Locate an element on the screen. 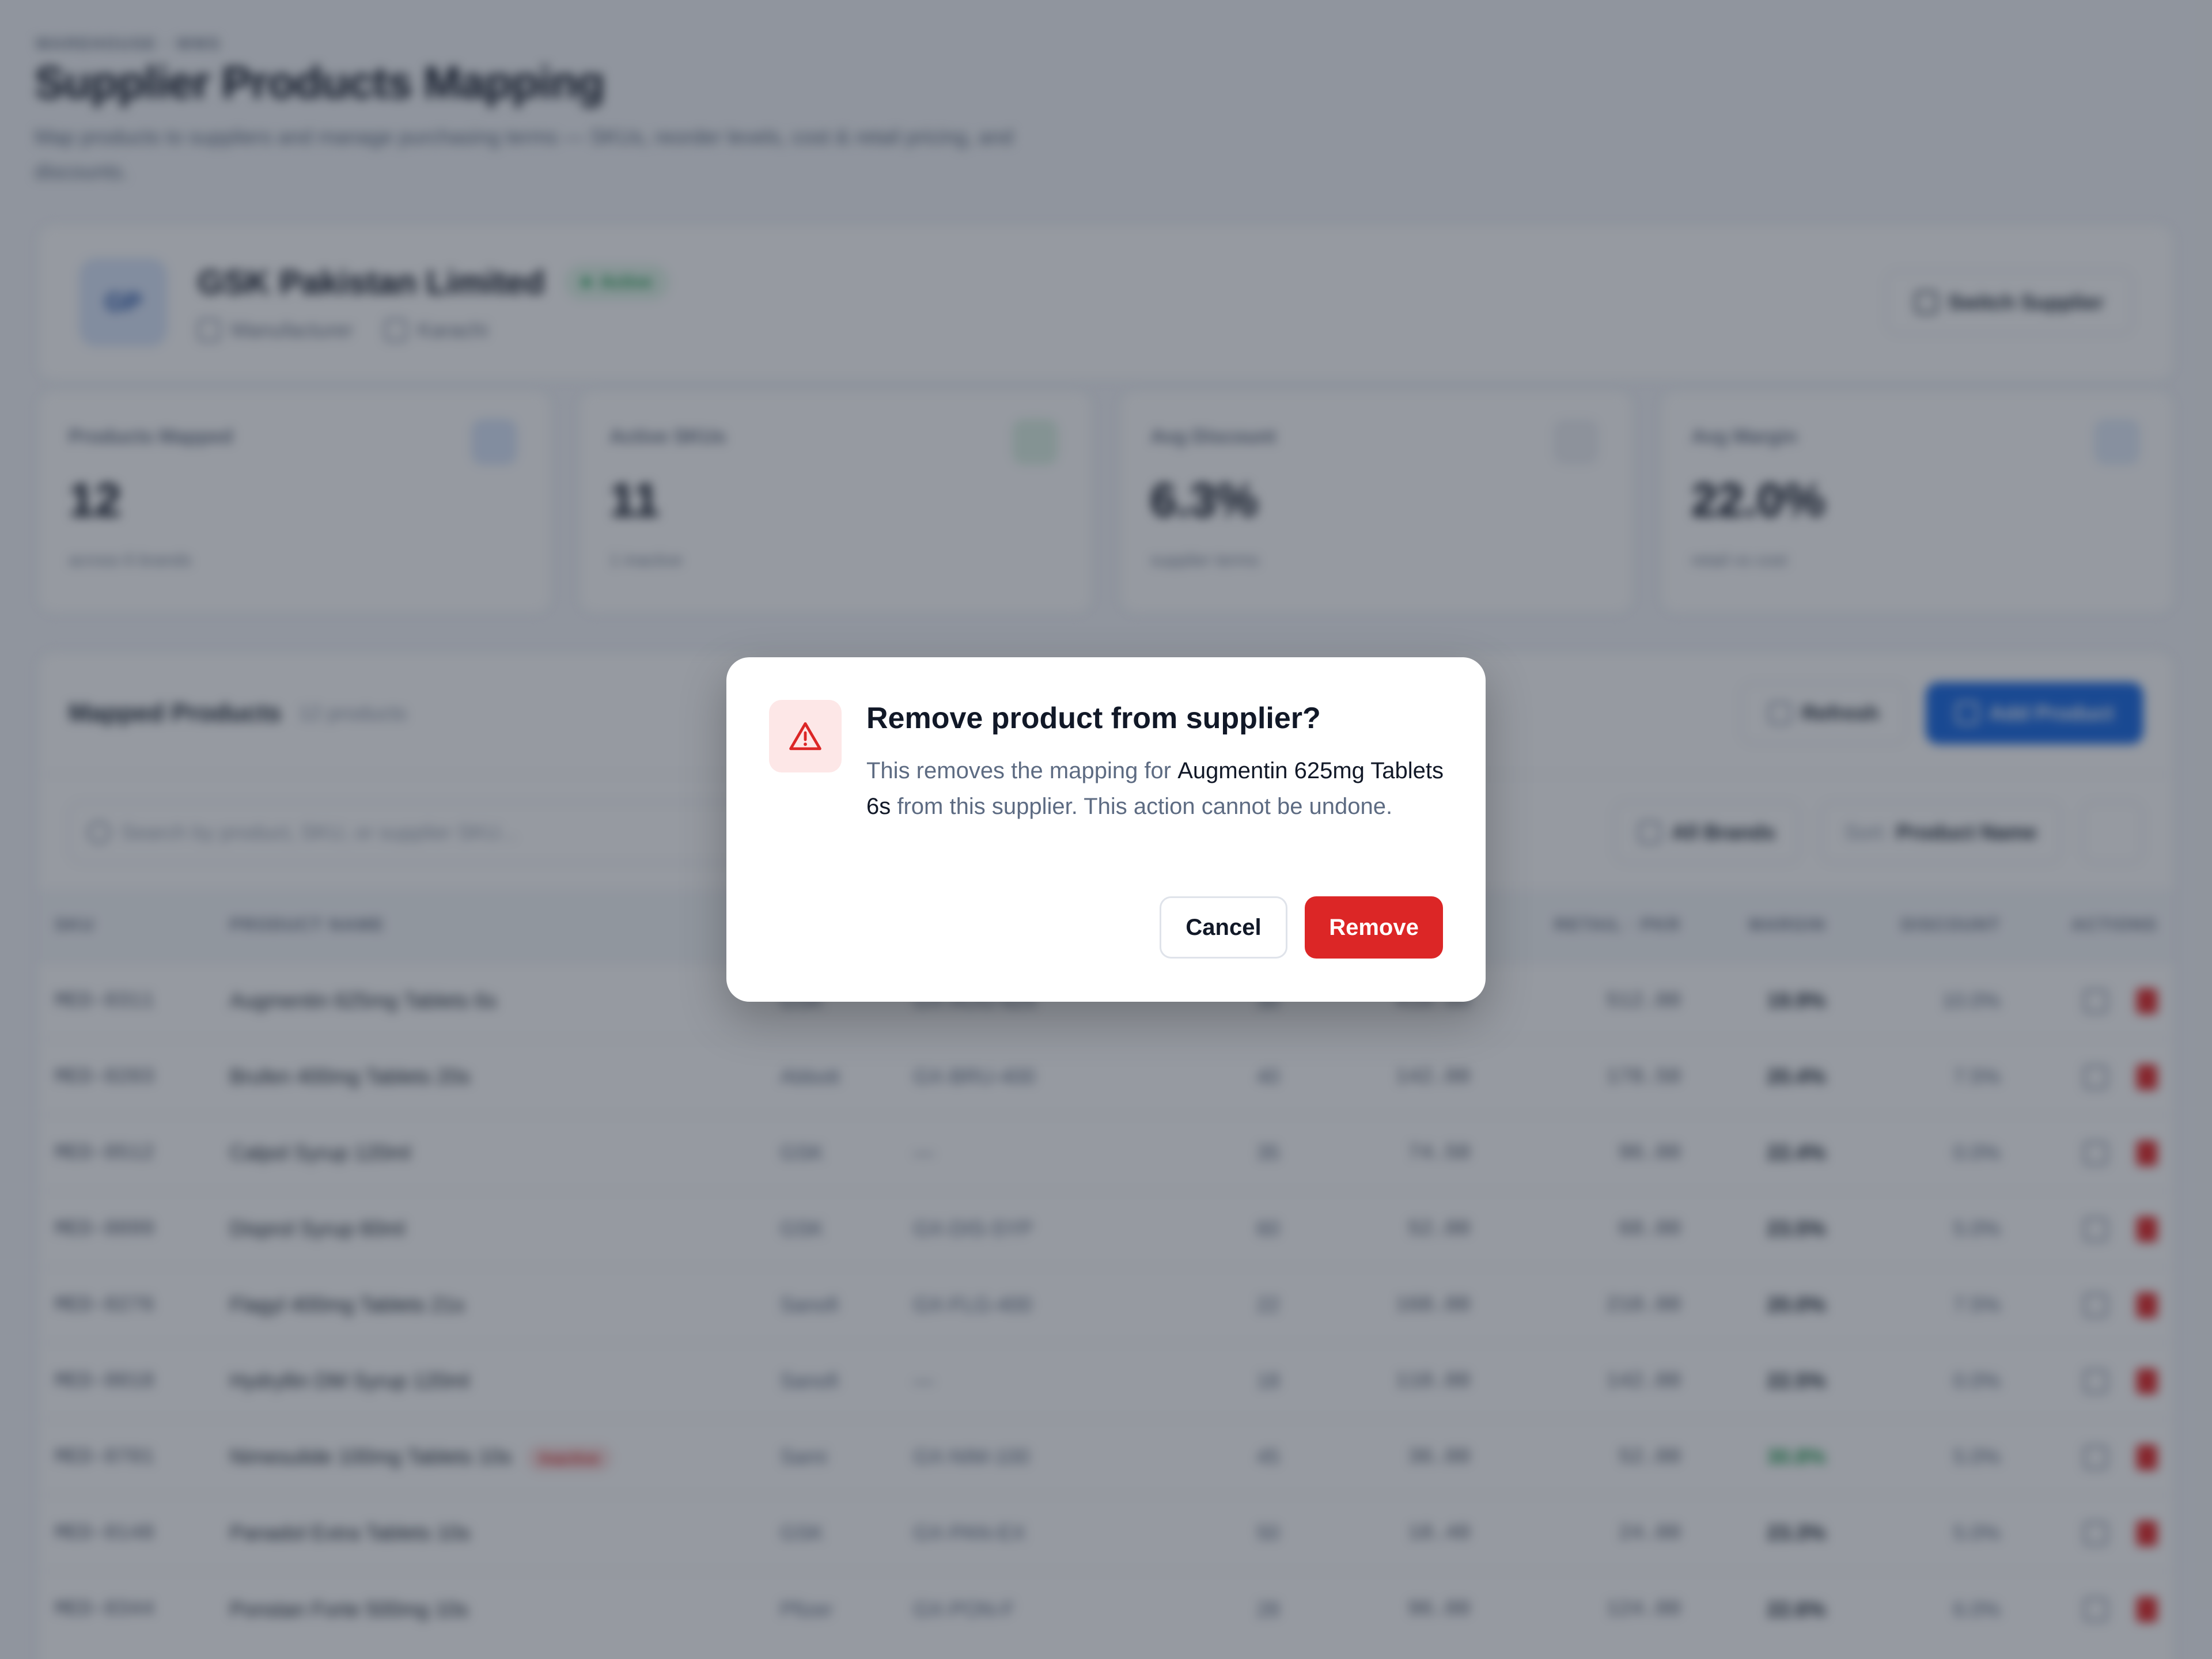  remove-button: Remove is located at coordinates (1374, 927).